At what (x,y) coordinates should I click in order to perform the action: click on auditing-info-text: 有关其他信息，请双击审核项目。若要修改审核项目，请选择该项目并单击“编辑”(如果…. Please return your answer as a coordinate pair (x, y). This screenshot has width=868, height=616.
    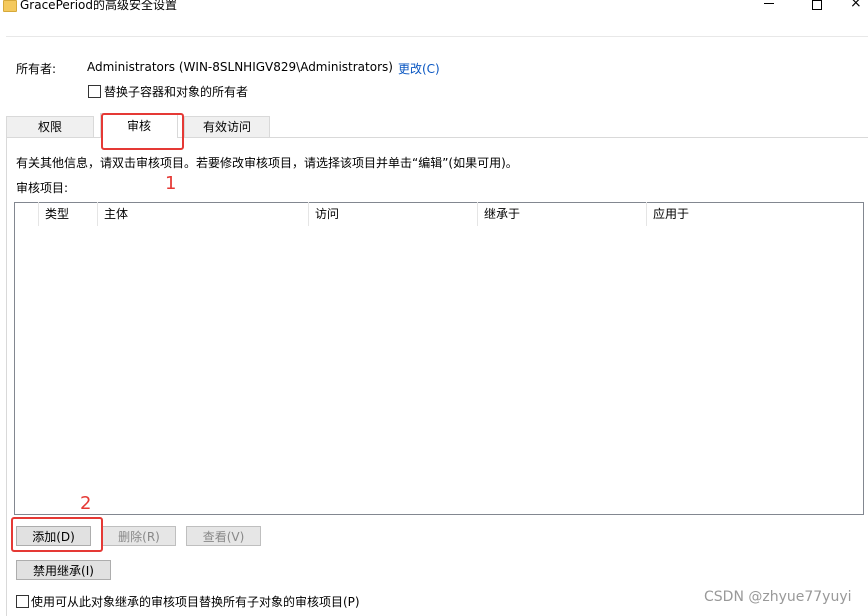
    Looking at the image, I should click on (267, 163).